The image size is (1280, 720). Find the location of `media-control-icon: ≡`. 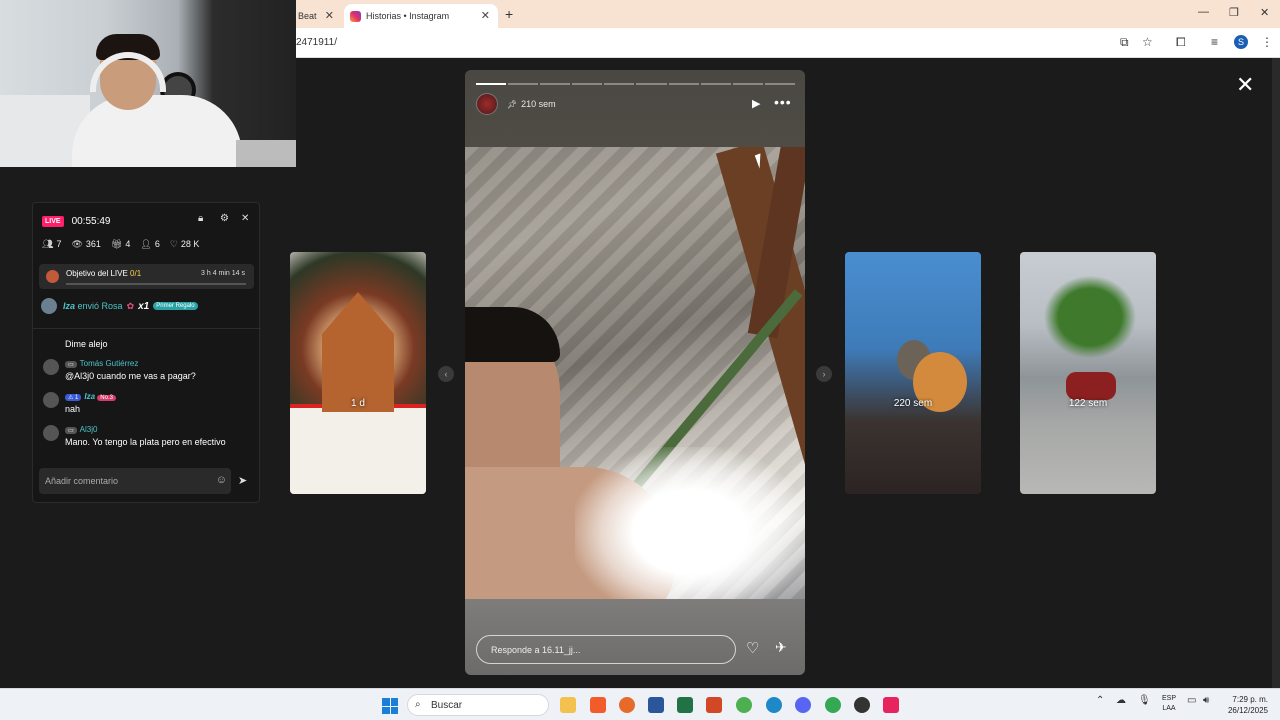

media-control-icon: ≡ is located at coordinates (1214, 42).